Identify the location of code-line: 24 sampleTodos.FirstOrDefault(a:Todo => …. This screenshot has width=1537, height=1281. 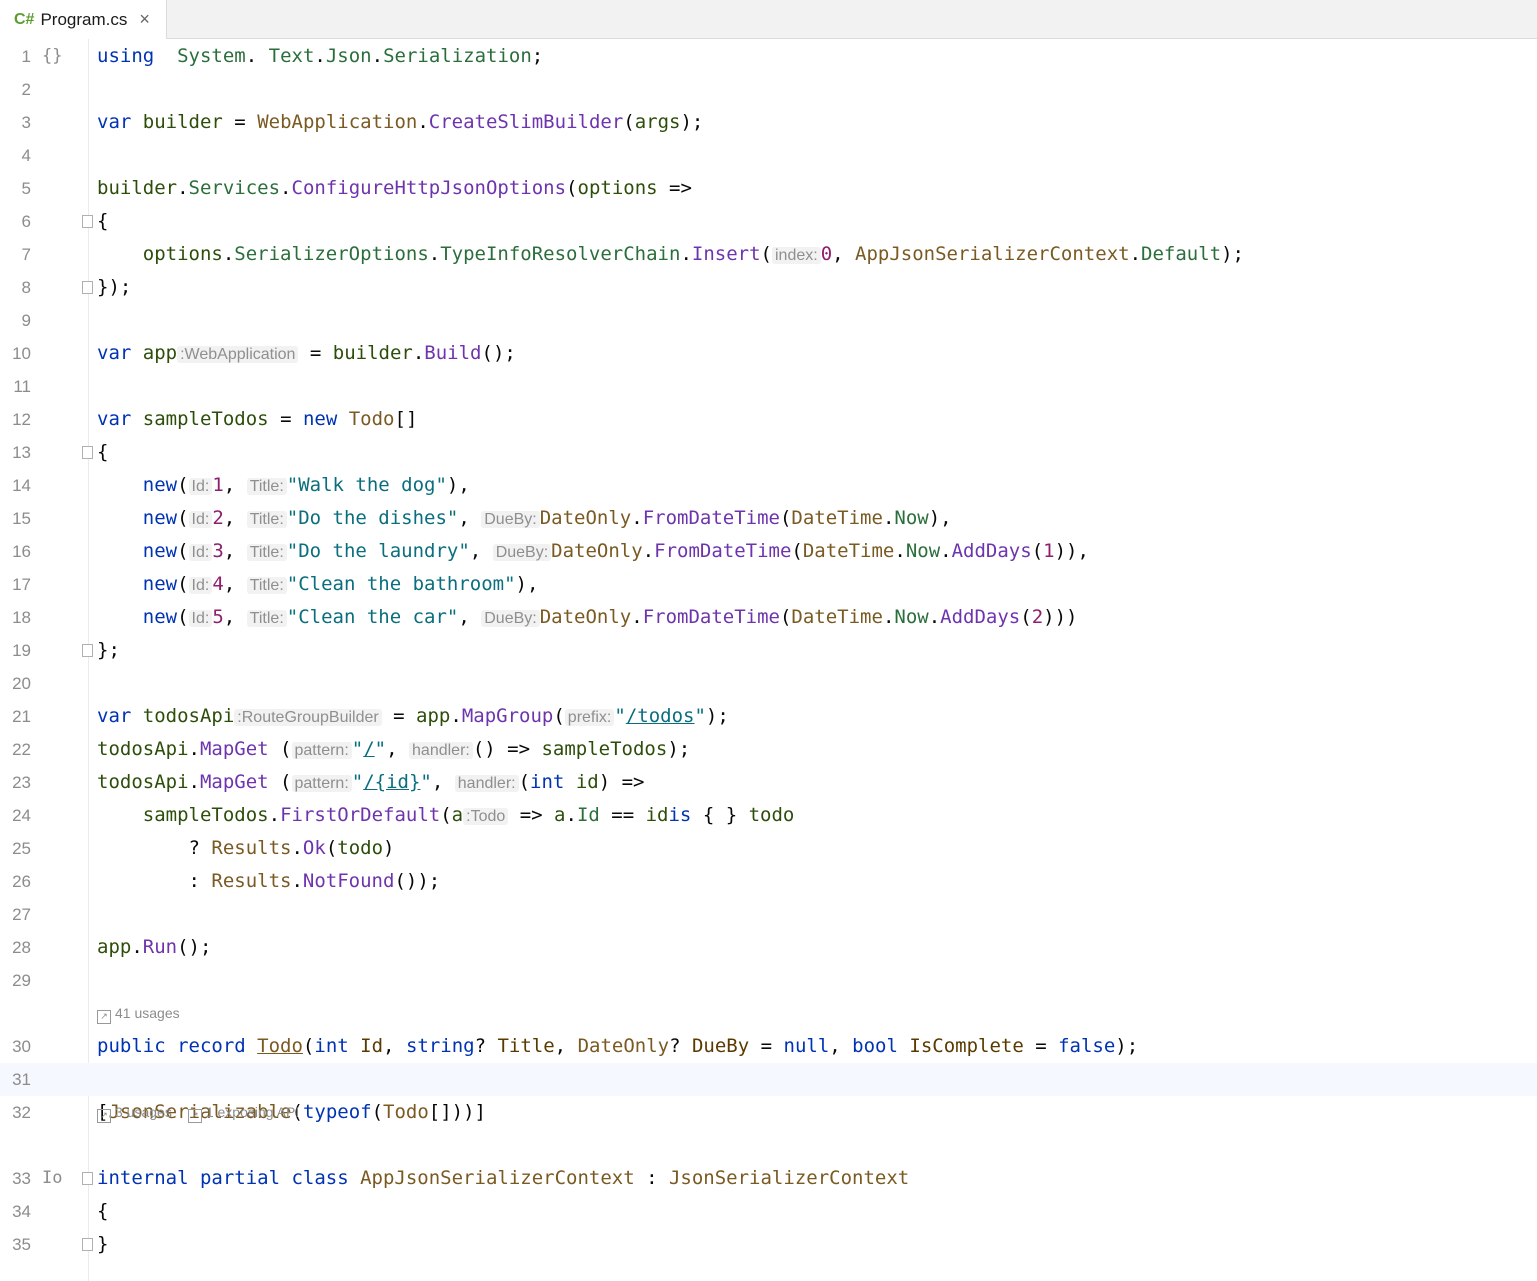
(768, 815).